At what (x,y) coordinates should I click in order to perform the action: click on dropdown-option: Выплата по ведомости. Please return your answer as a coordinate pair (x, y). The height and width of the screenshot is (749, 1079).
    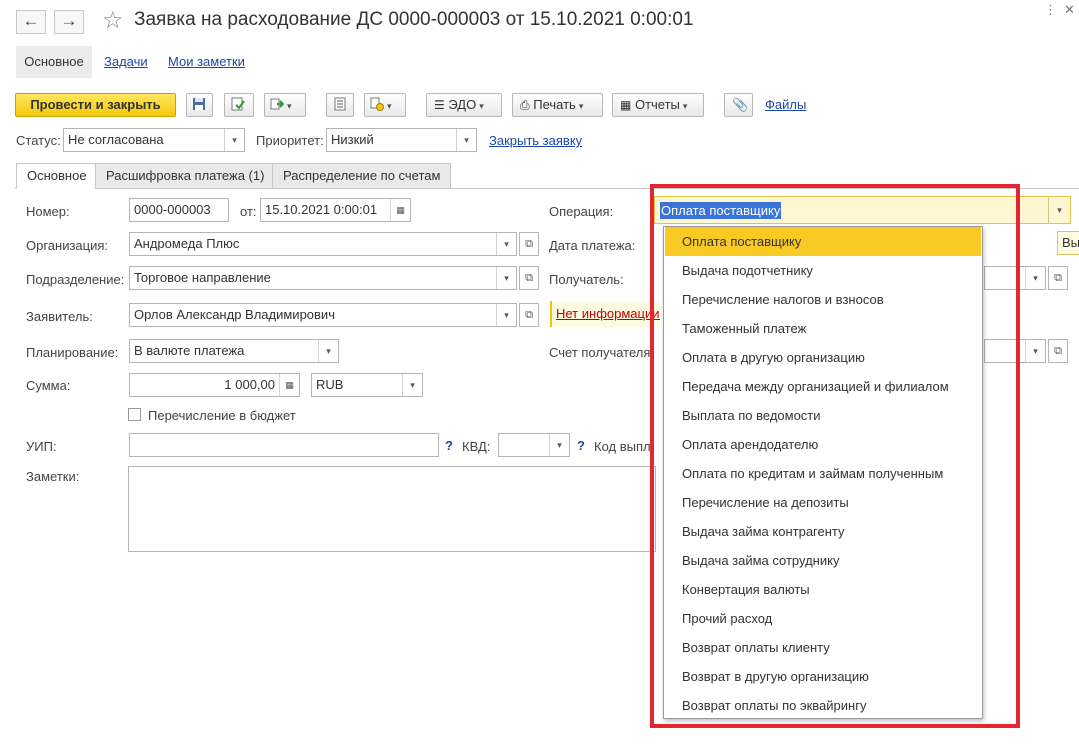
    Looking at the image, I should click on (823, 415).